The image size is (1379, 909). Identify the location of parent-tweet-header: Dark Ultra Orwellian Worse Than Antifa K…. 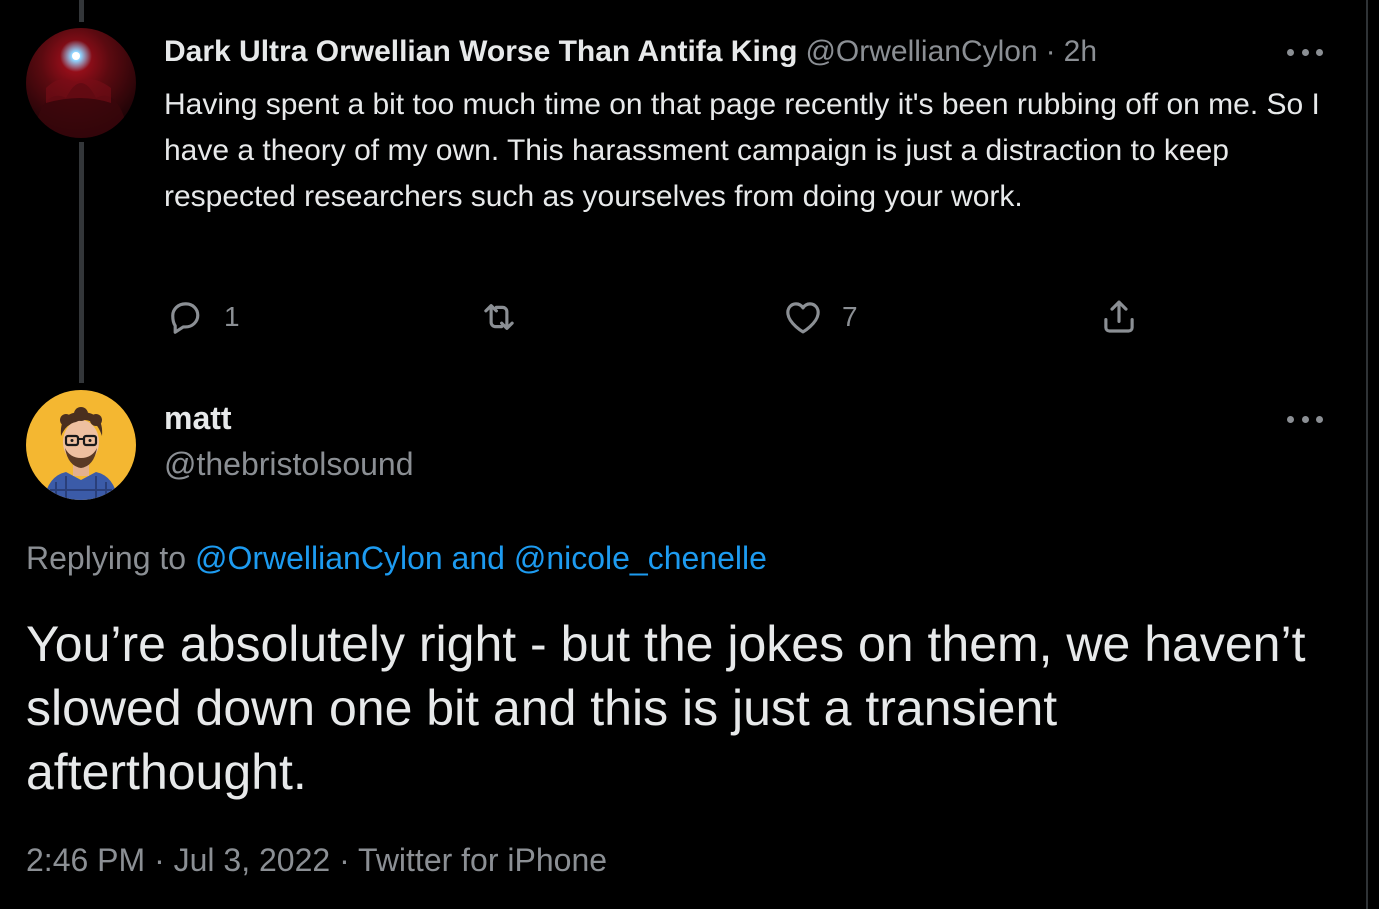
(630, 52).